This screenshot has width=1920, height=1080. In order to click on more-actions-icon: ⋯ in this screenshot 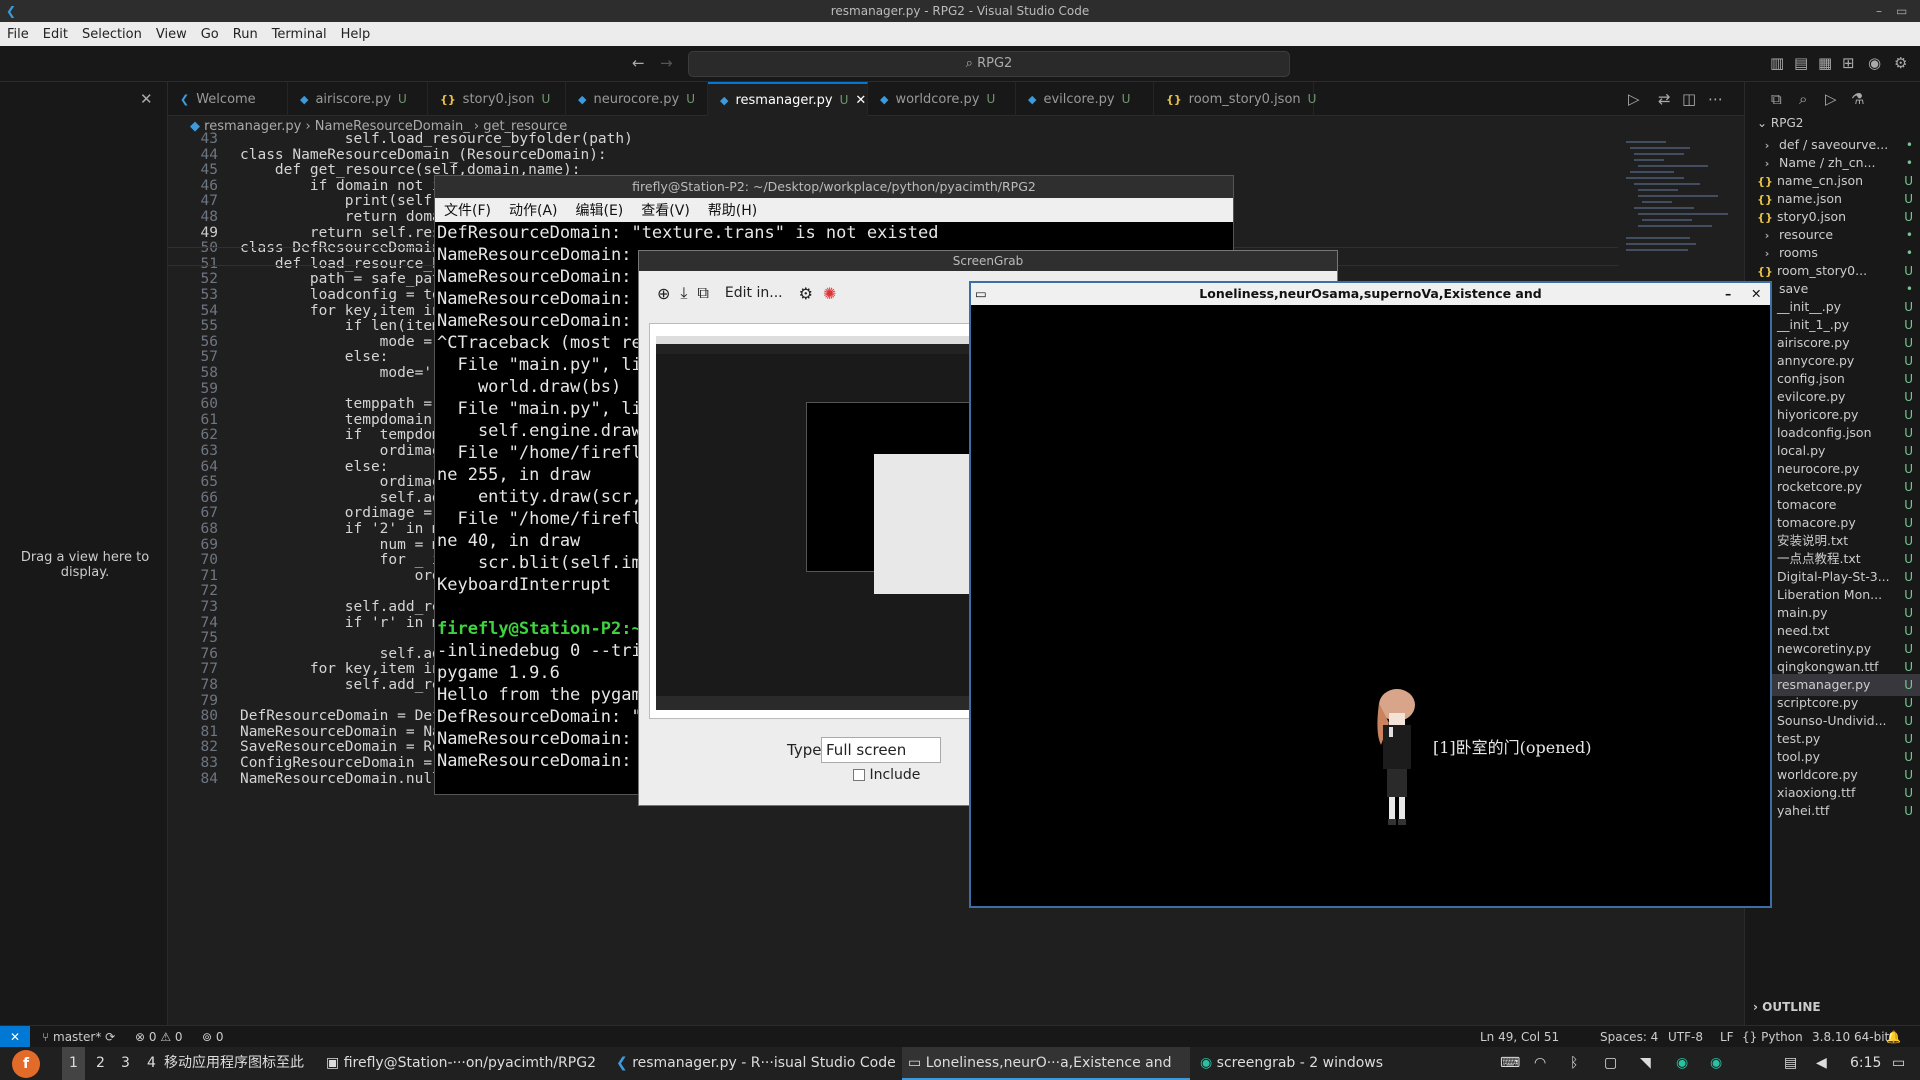, I will do `click(1715, 99)`.